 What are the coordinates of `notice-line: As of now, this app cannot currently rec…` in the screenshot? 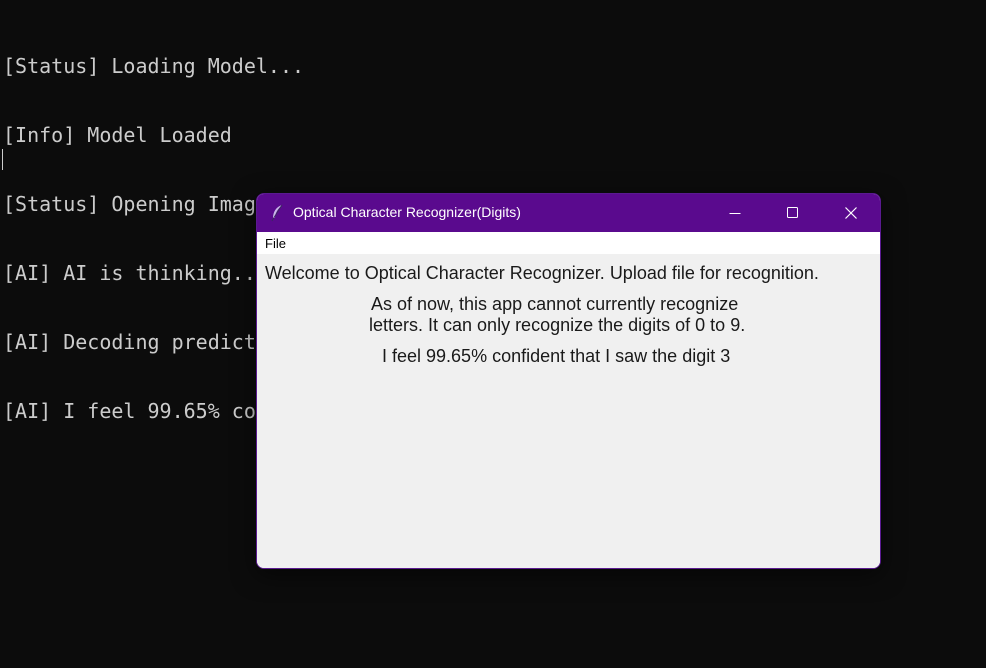 It's located at (555, 304).